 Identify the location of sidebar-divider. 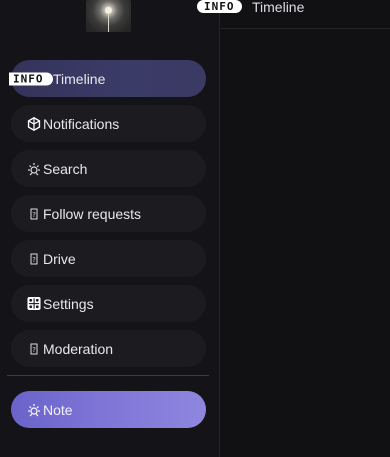
(108, 375).